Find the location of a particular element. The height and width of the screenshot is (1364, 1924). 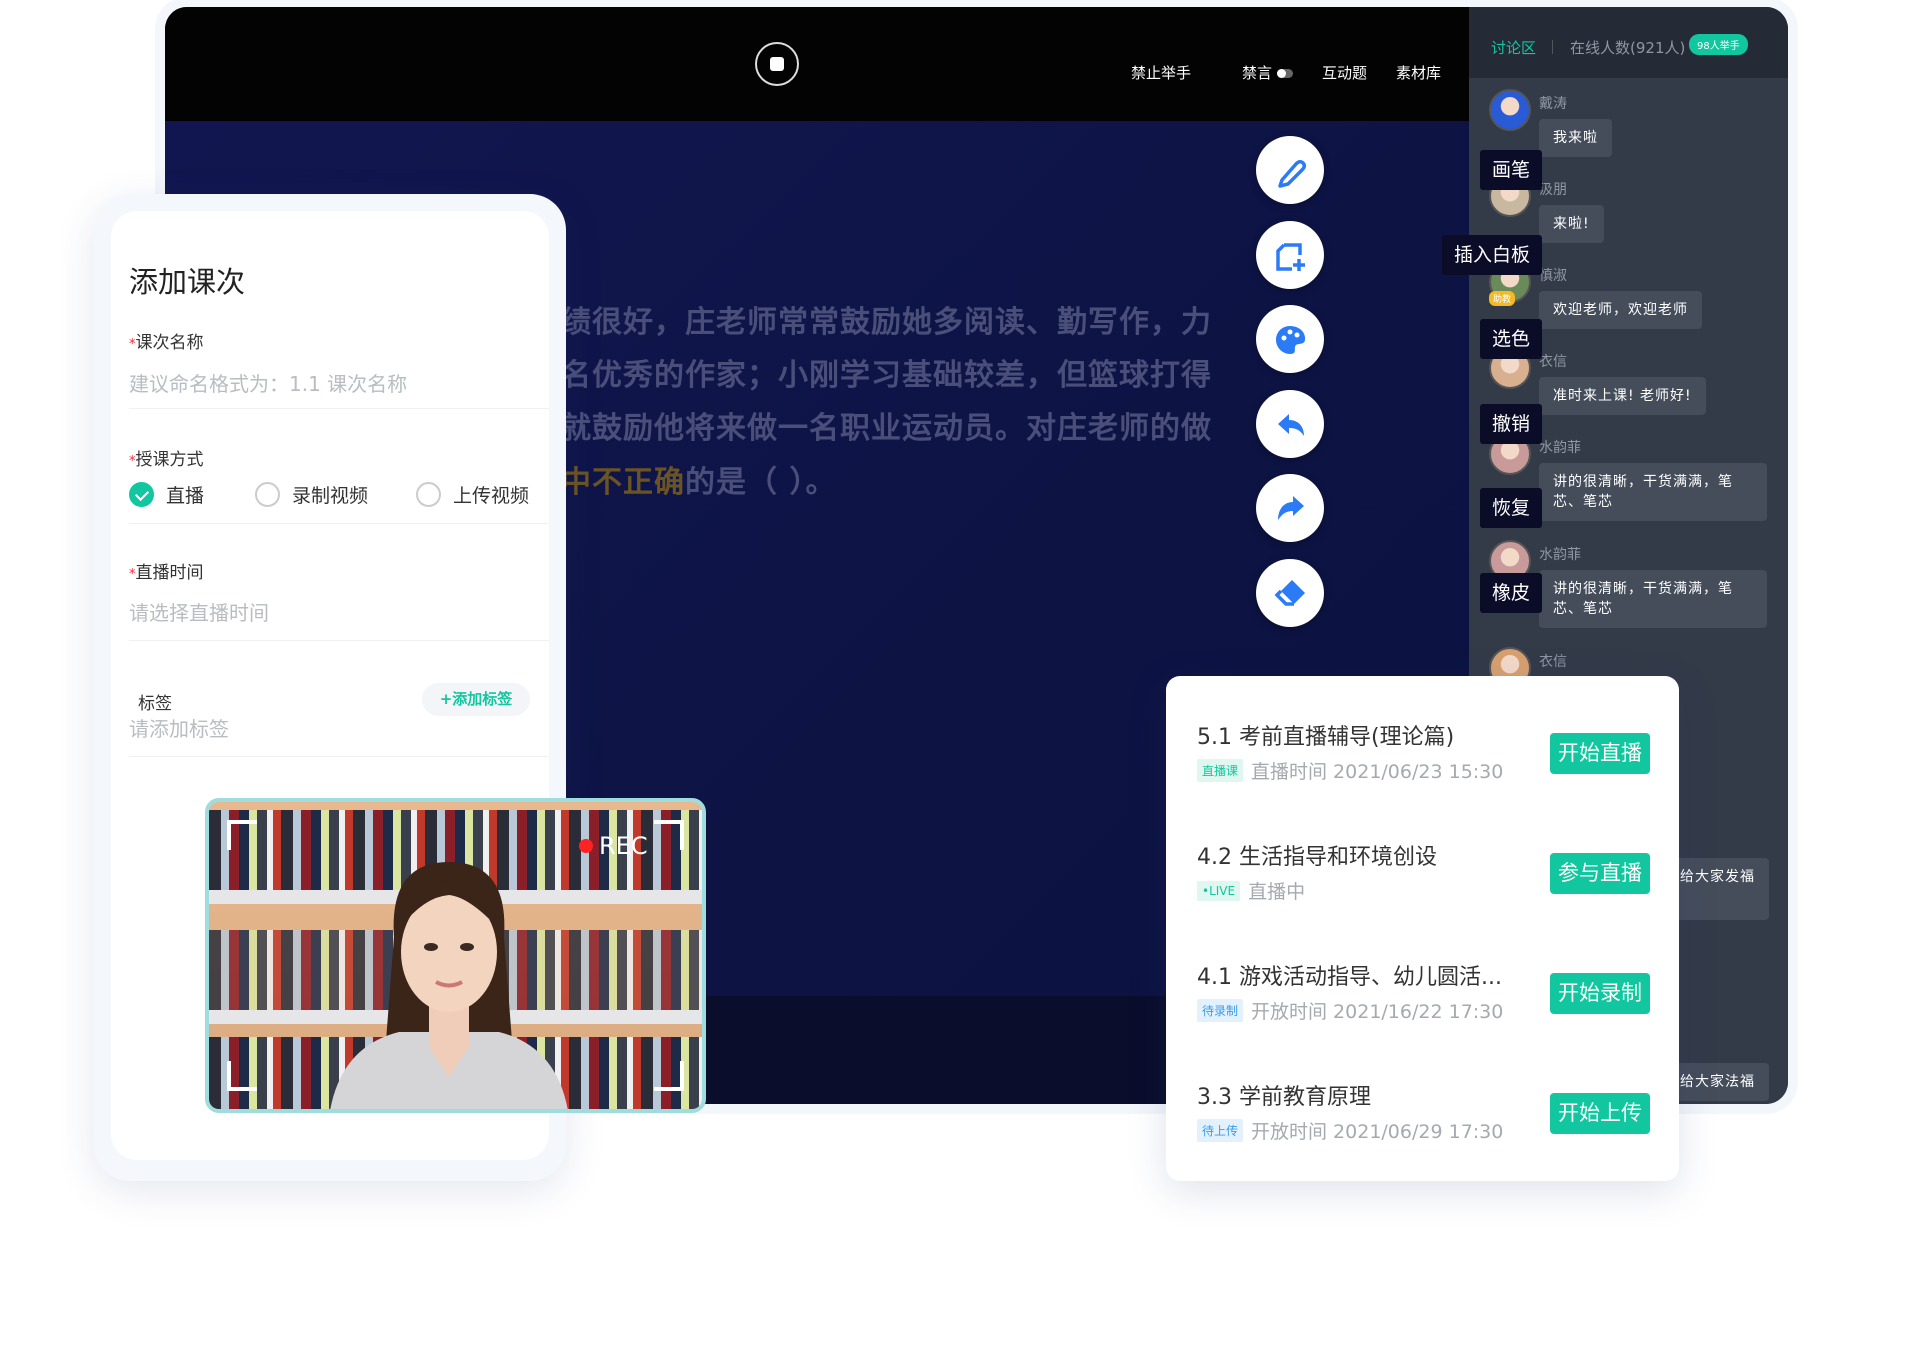

radio-record-video: 录制视频 is located at coordinates (311, 494).